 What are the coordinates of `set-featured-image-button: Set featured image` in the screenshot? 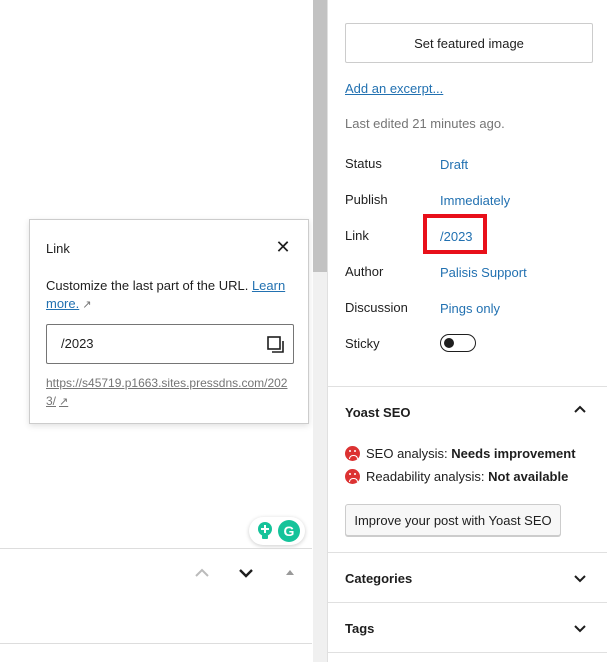 It's located at (469, 43).